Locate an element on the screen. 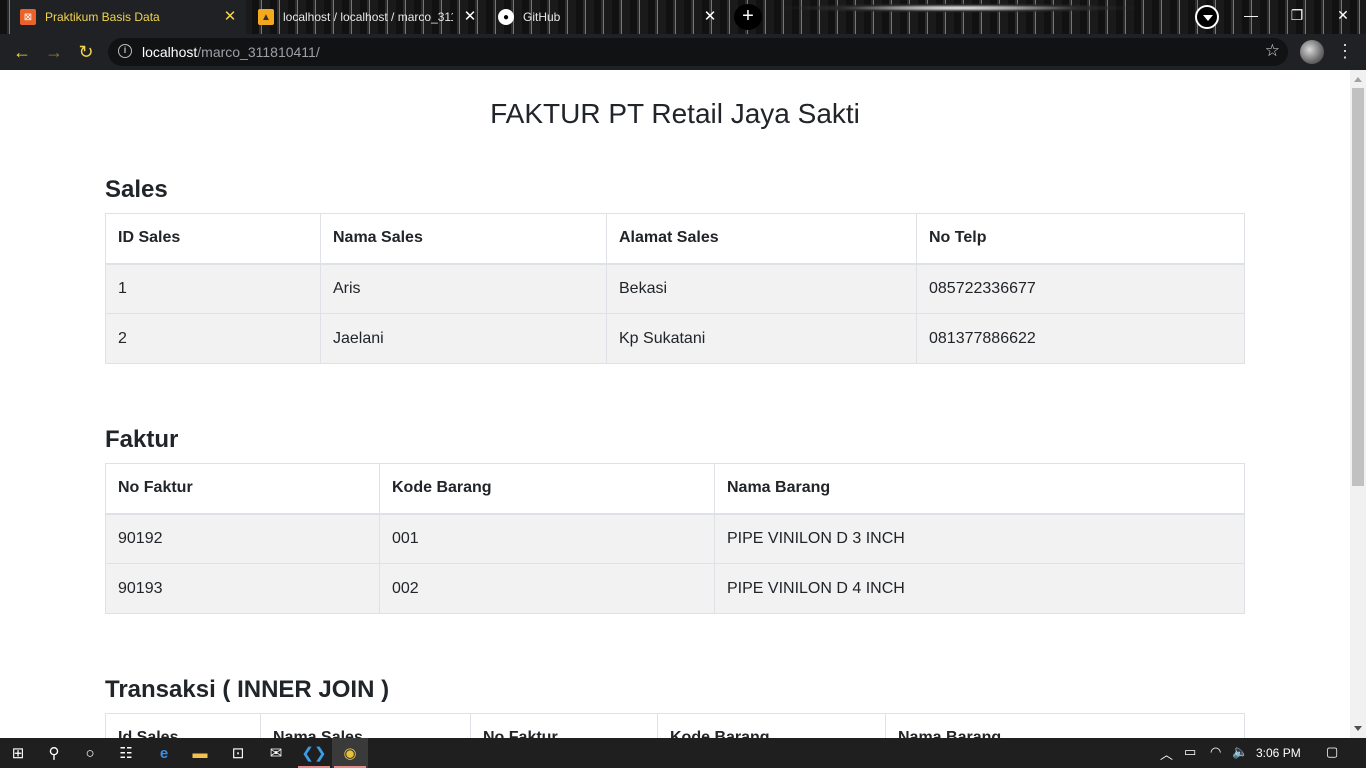  github-icon: ● is located at coordinates (506, 17).